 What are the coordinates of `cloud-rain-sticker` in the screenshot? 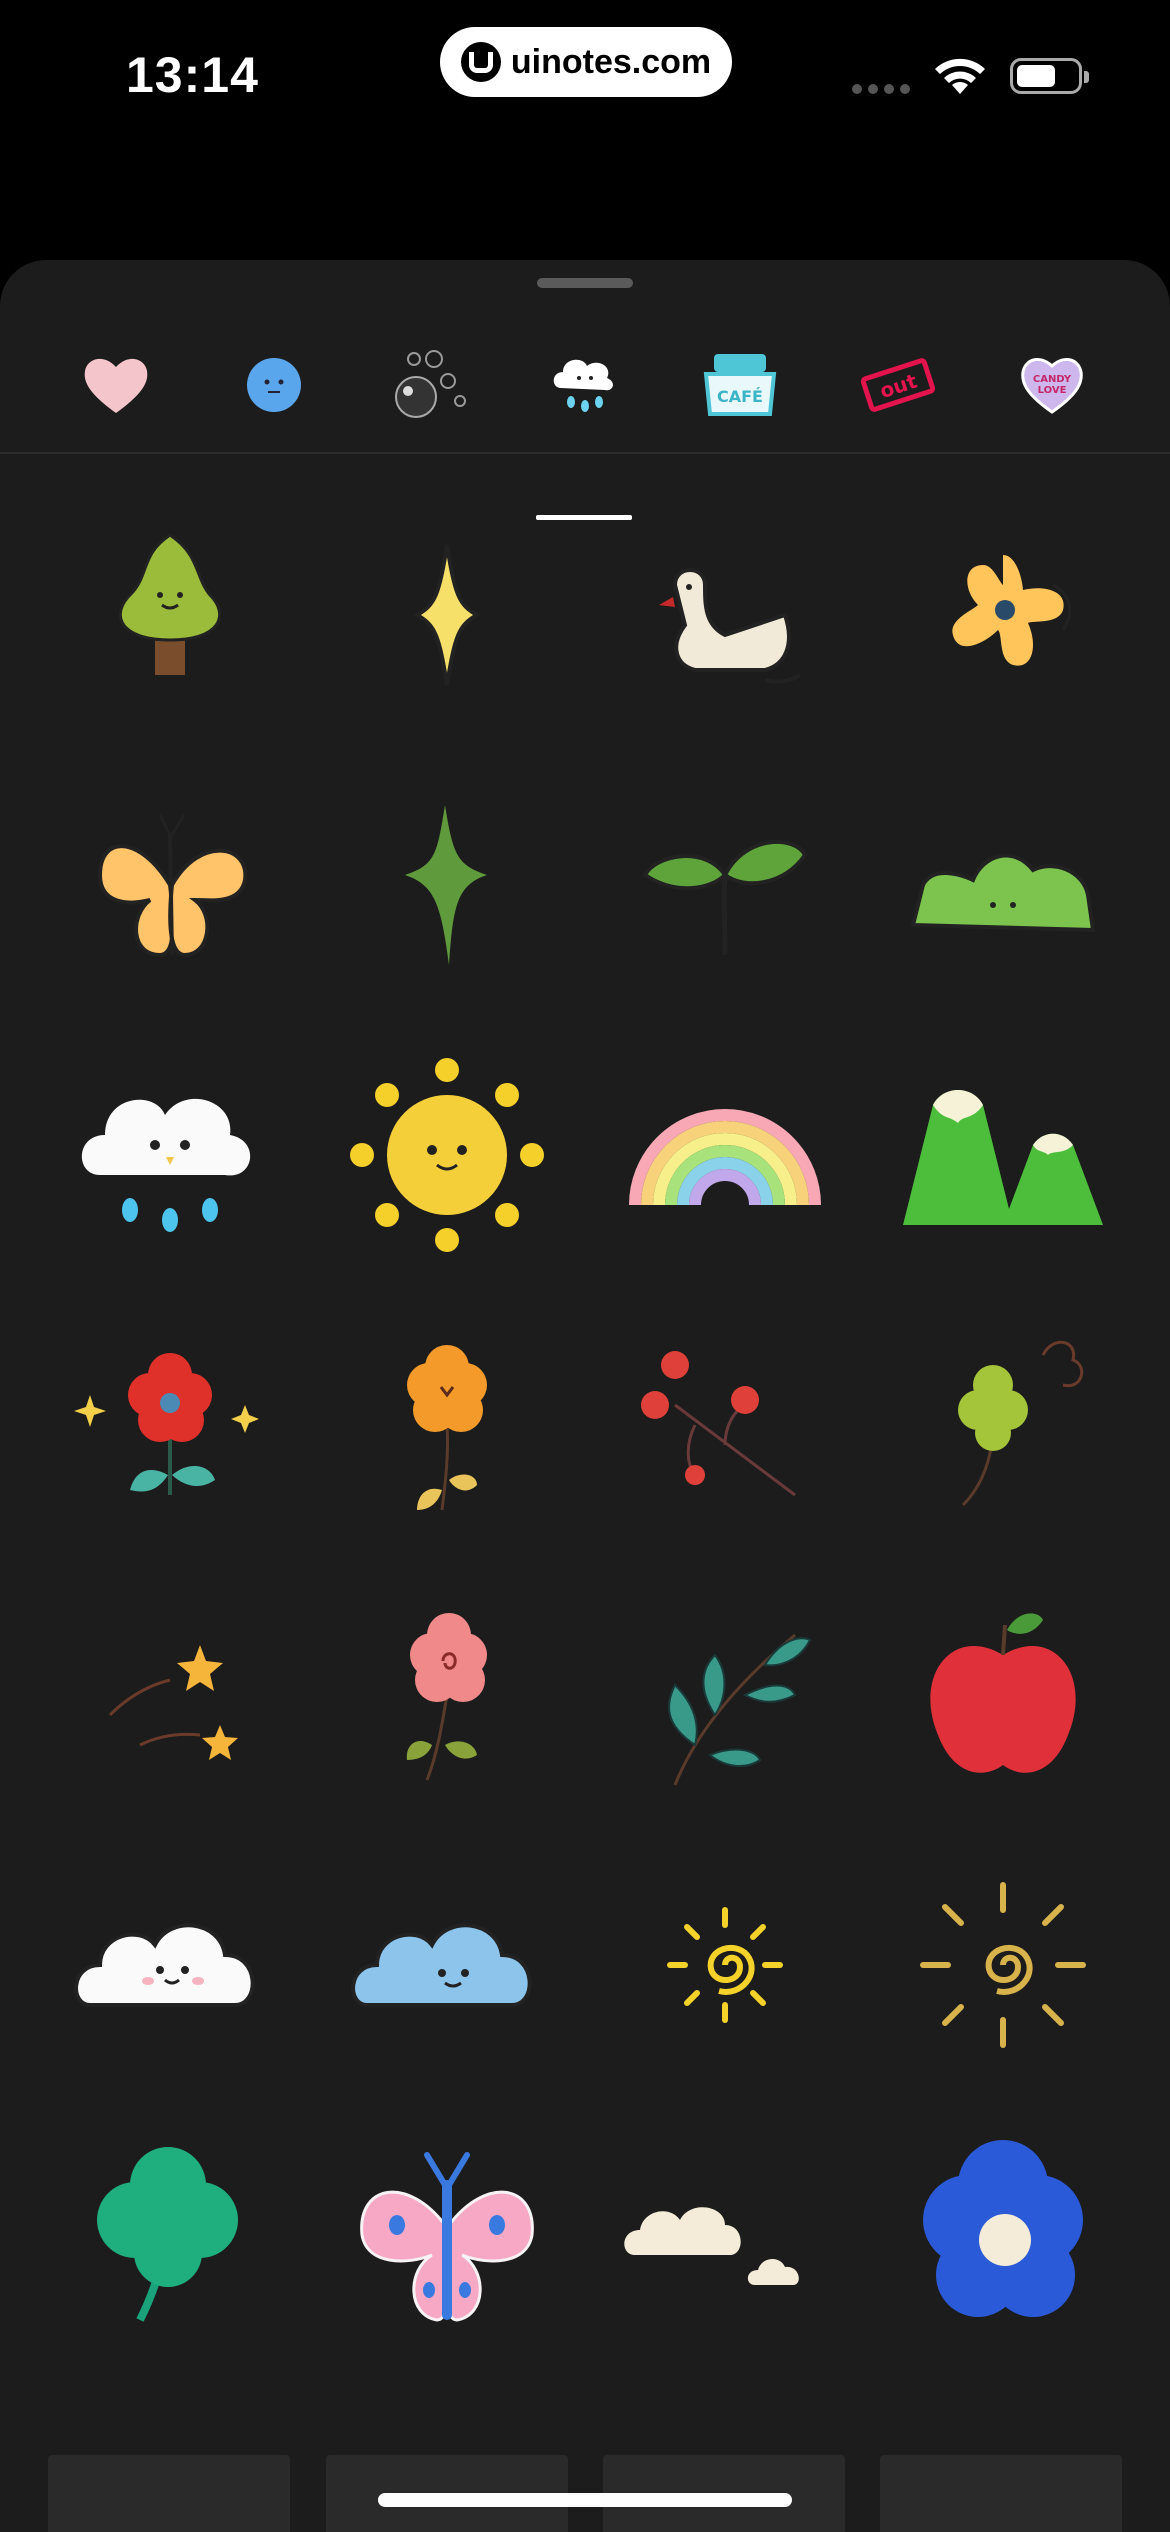 It's located at (170, 1155).